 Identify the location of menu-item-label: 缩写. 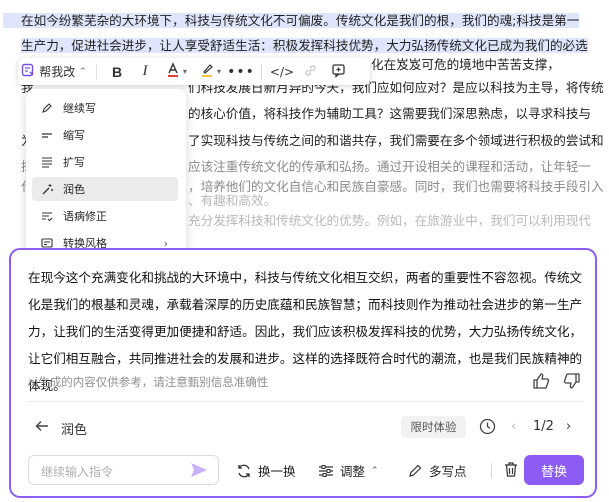
(74, 135).